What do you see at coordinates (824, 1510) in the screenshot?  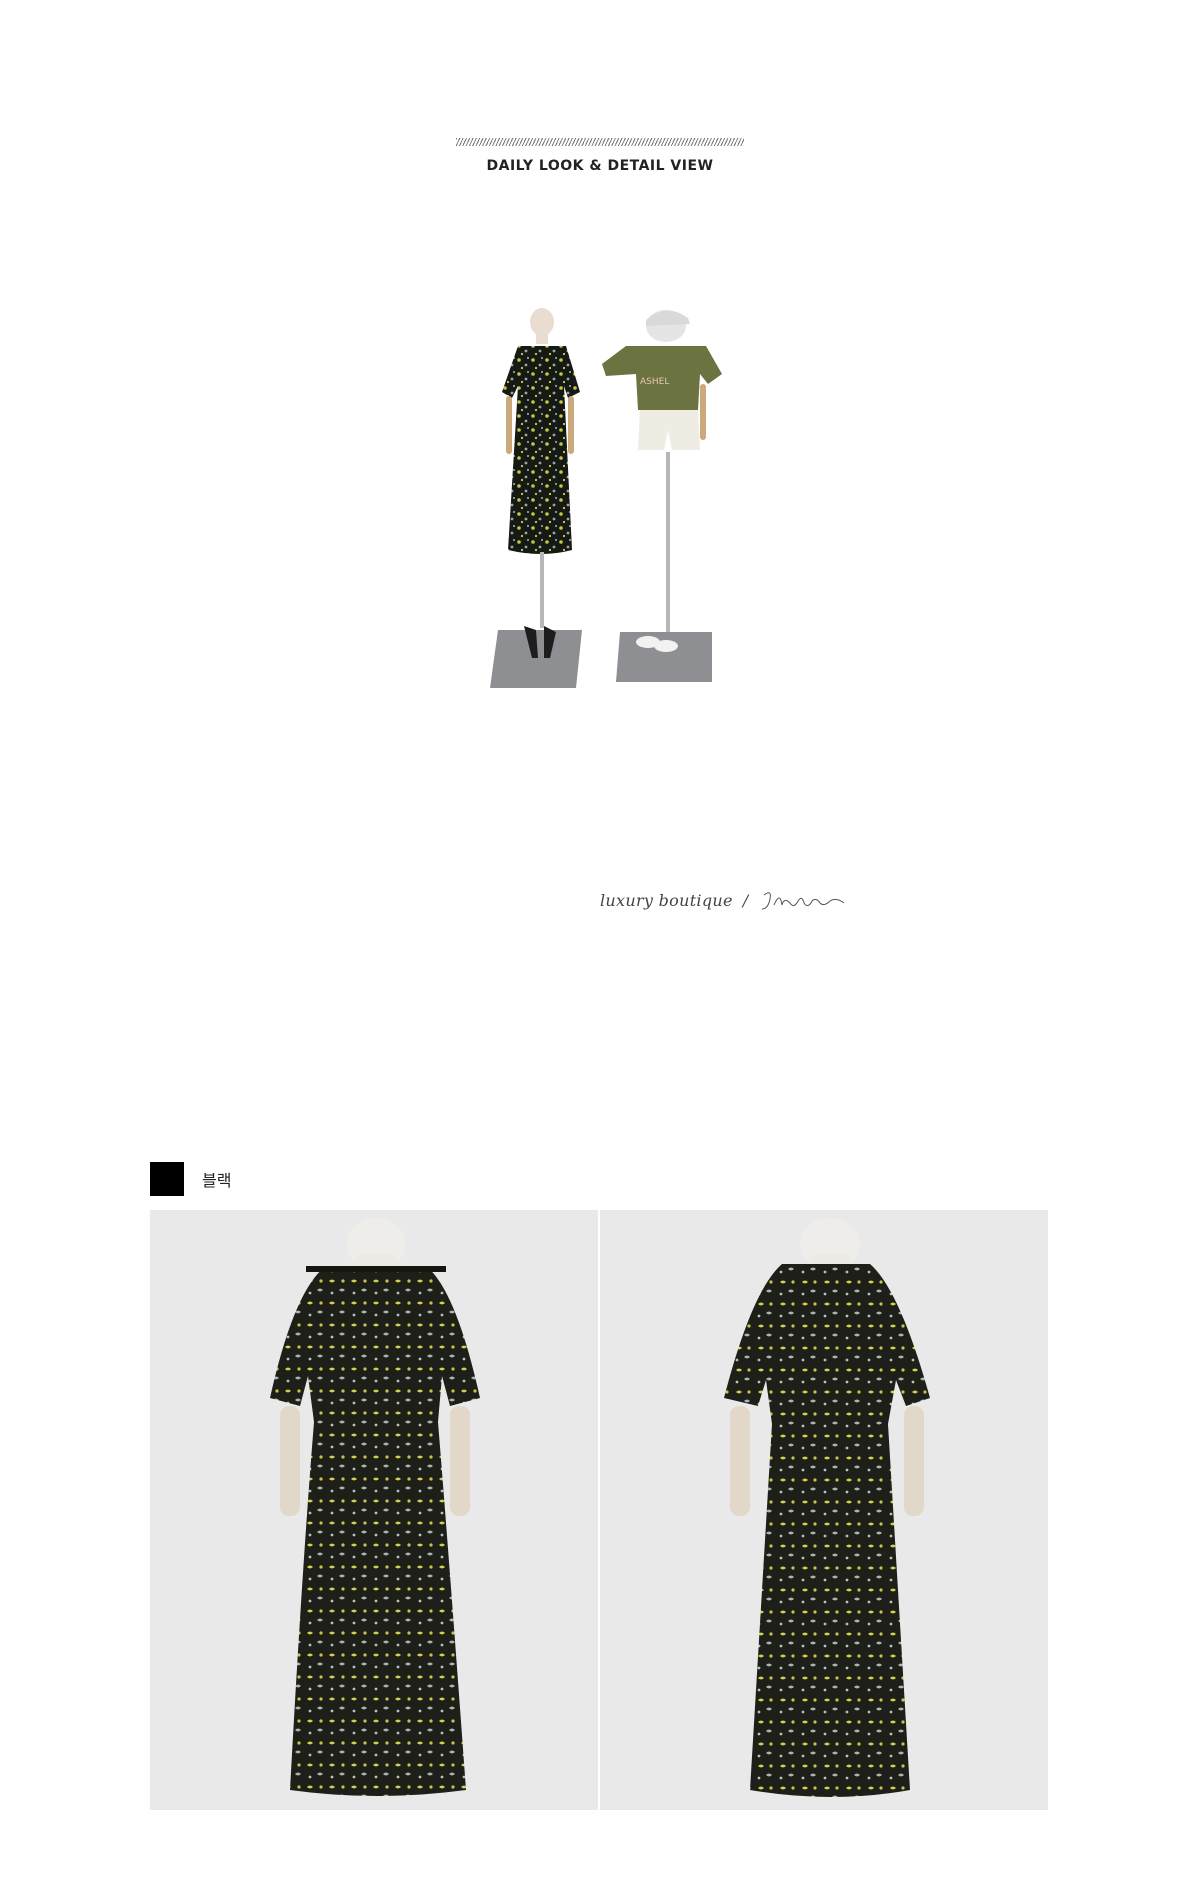 I see `detail-photo-side` at bounding box center [824, 1510].